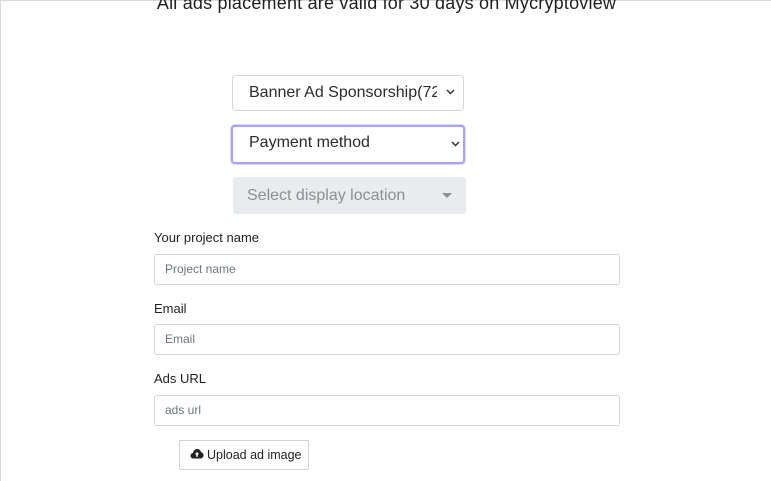 Image resolution: width=771 pixels, height=481 pixels. Describe the element at coordinates (254, 455) in the screenshot. I see `upload-ad-image-label: Upload ad image` at that location.